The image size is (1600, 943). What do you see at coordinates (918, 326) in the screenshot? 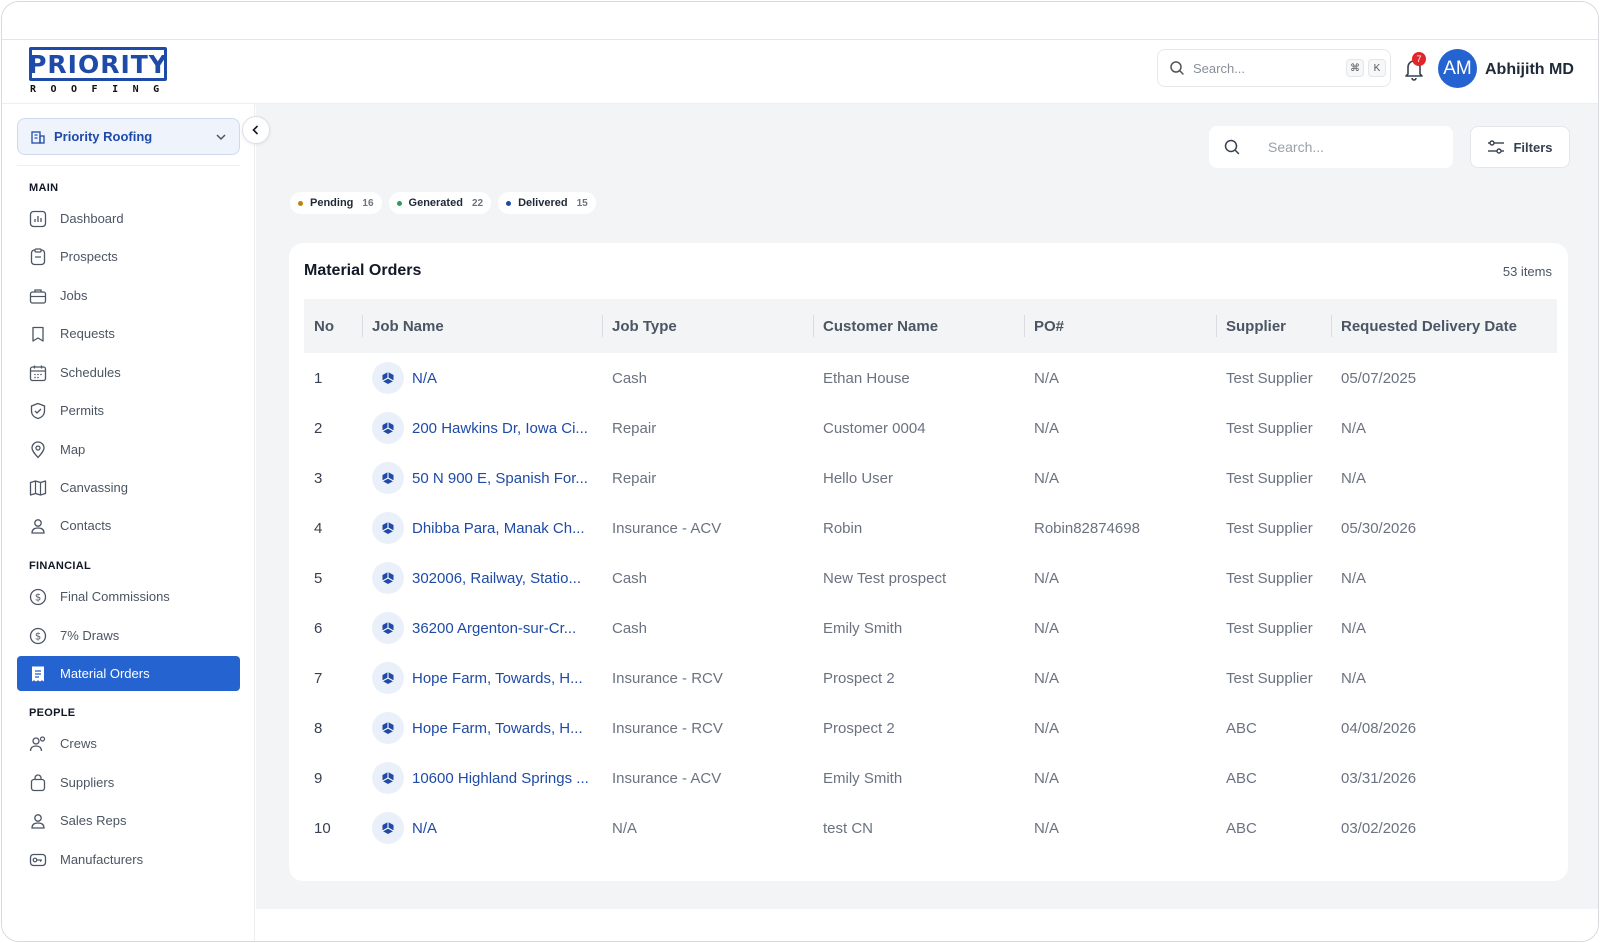
I see `column-header-customer-name: Customer Name` at bounding box center [918, 326].